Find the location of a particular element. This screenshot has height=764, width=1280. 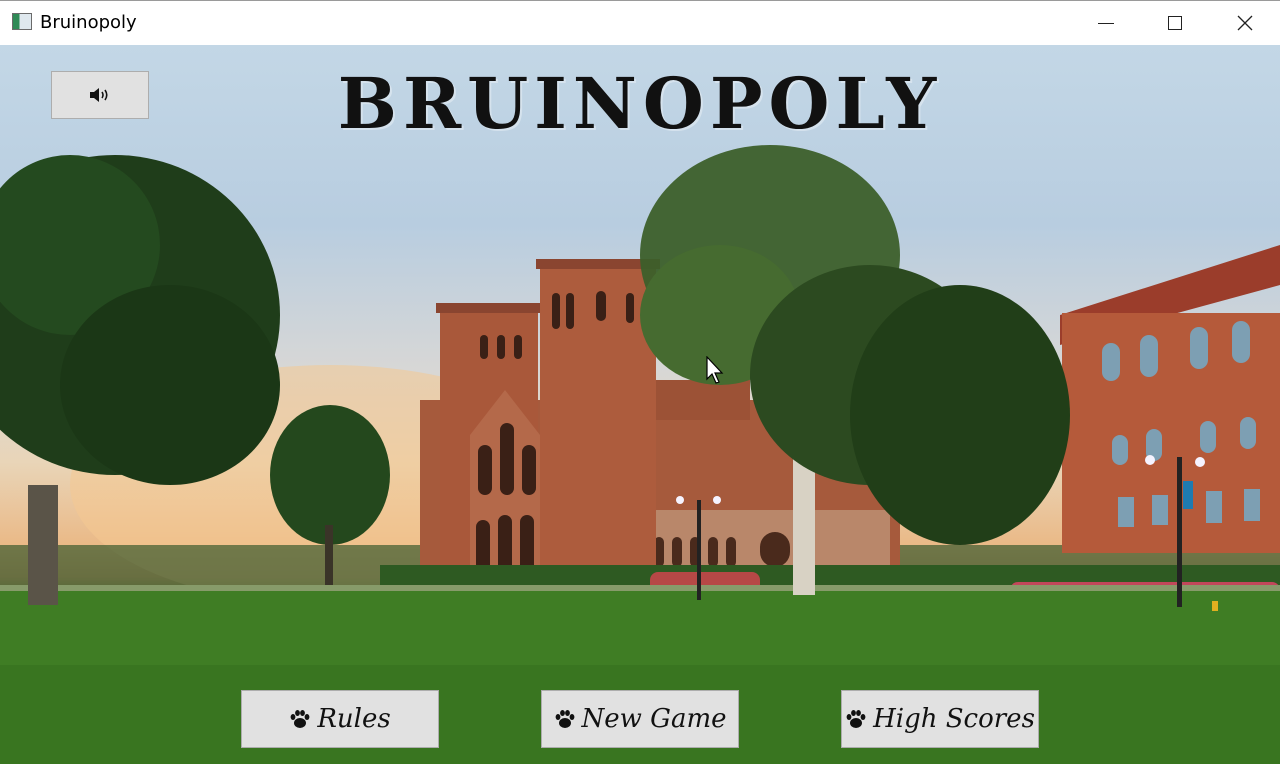

minimize-icon is located at coordinates (1106, 23).